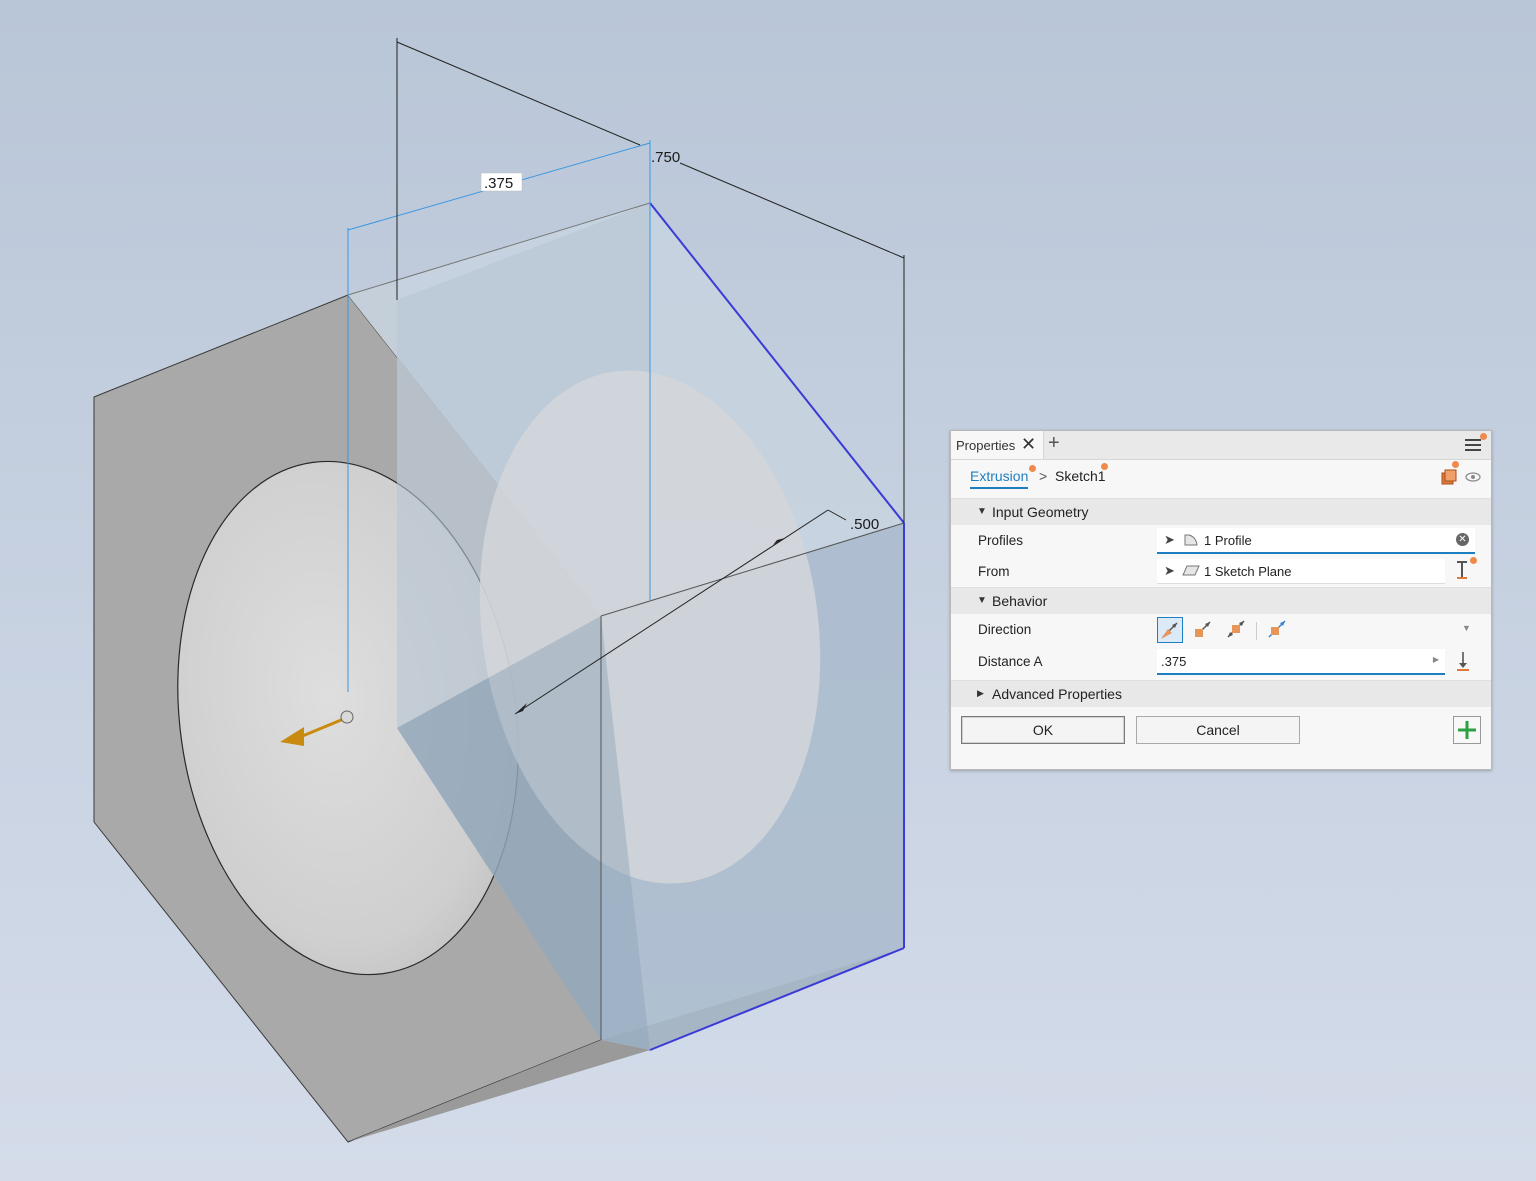  I want to click on apply-add-button, so click(1467, 730).